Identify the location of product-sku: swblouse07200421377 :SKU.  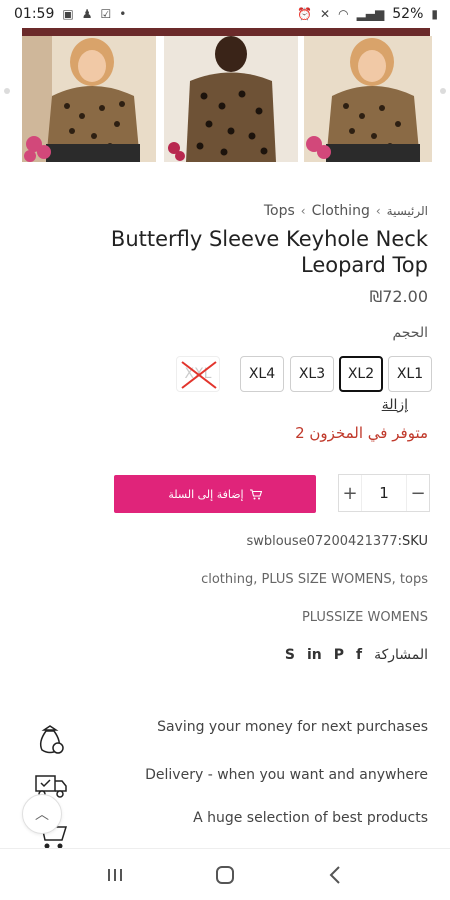
(337, 541).